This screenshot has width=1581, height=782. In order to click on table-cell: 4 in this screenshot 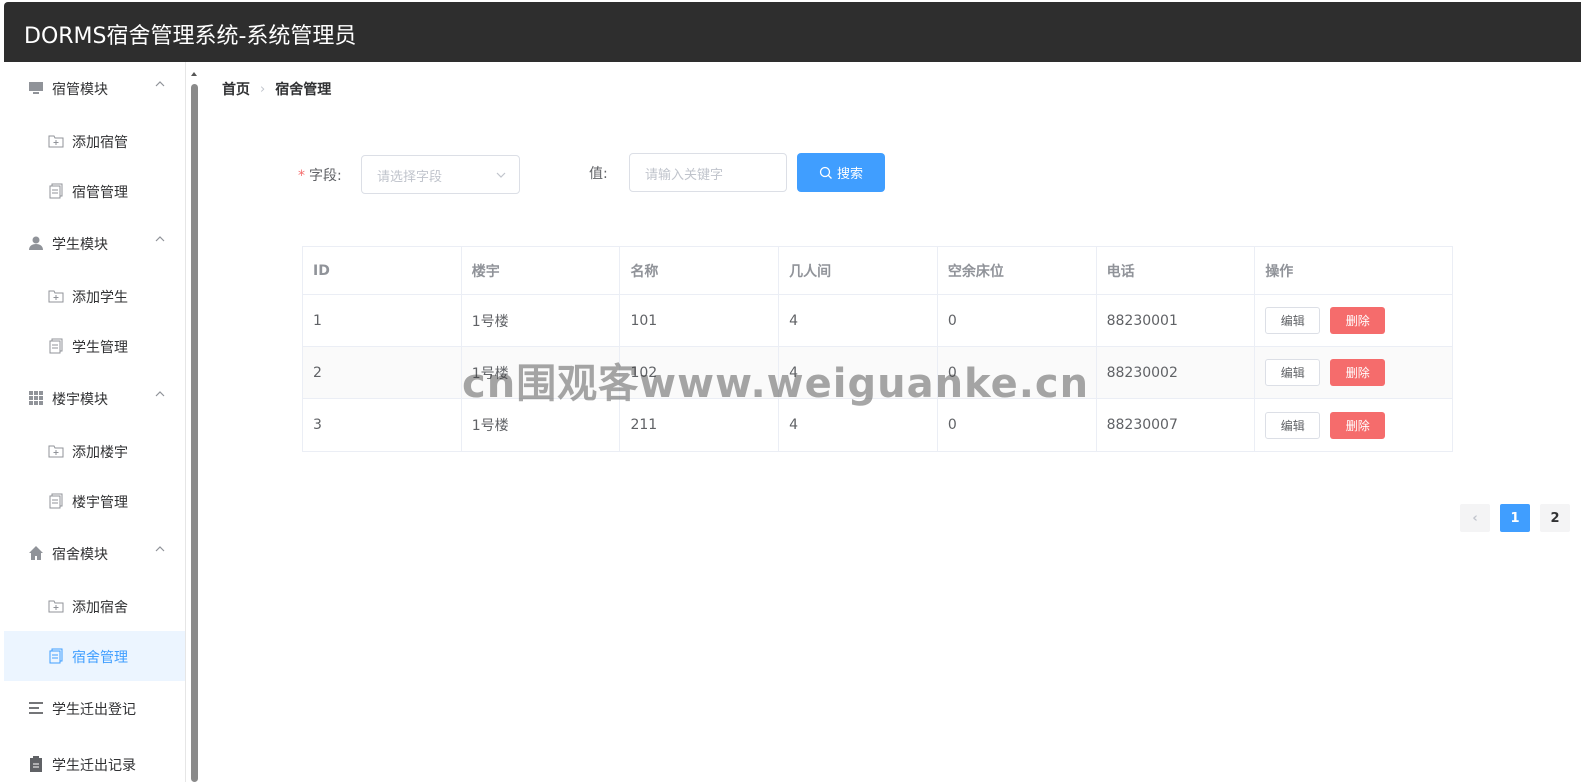, I will do `click(858, 320)`.